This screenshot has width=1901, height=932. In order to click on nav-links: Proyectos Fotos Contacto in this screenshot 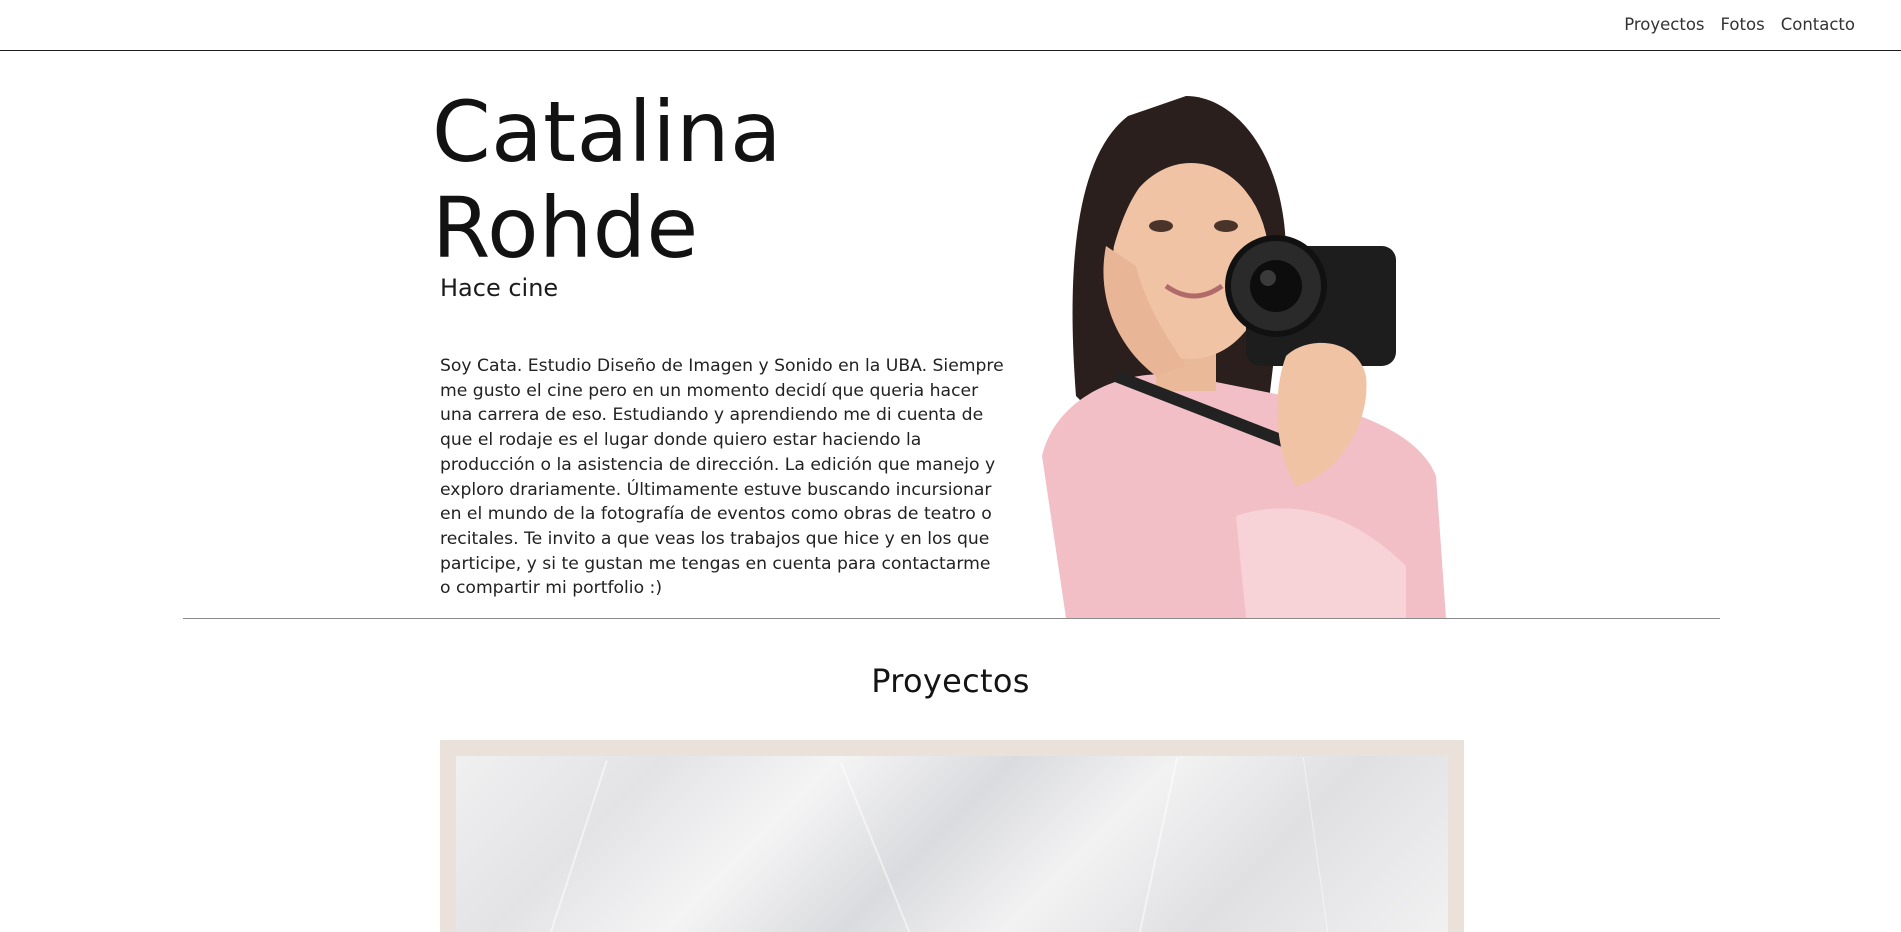, I will do `click(1739, 24)`.